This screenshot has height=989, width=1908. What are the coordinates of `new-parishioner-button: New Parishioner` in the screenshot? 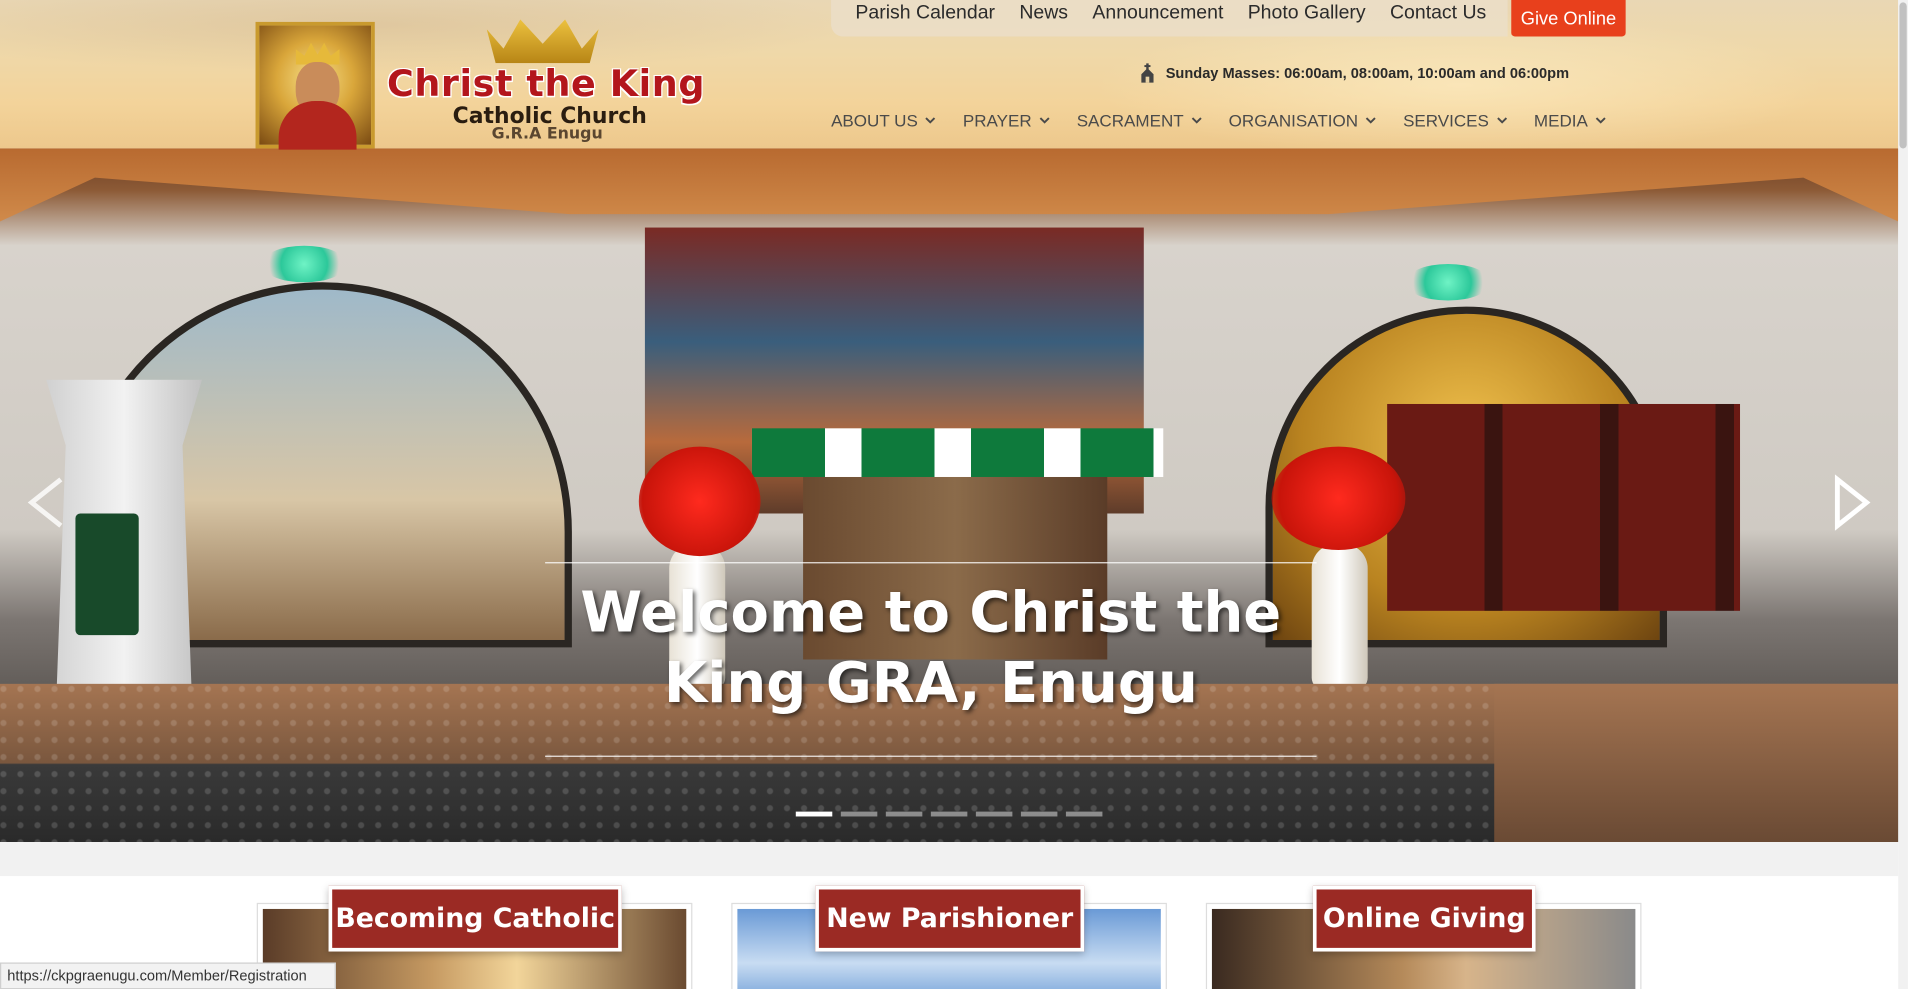 It's located at (950, 918).